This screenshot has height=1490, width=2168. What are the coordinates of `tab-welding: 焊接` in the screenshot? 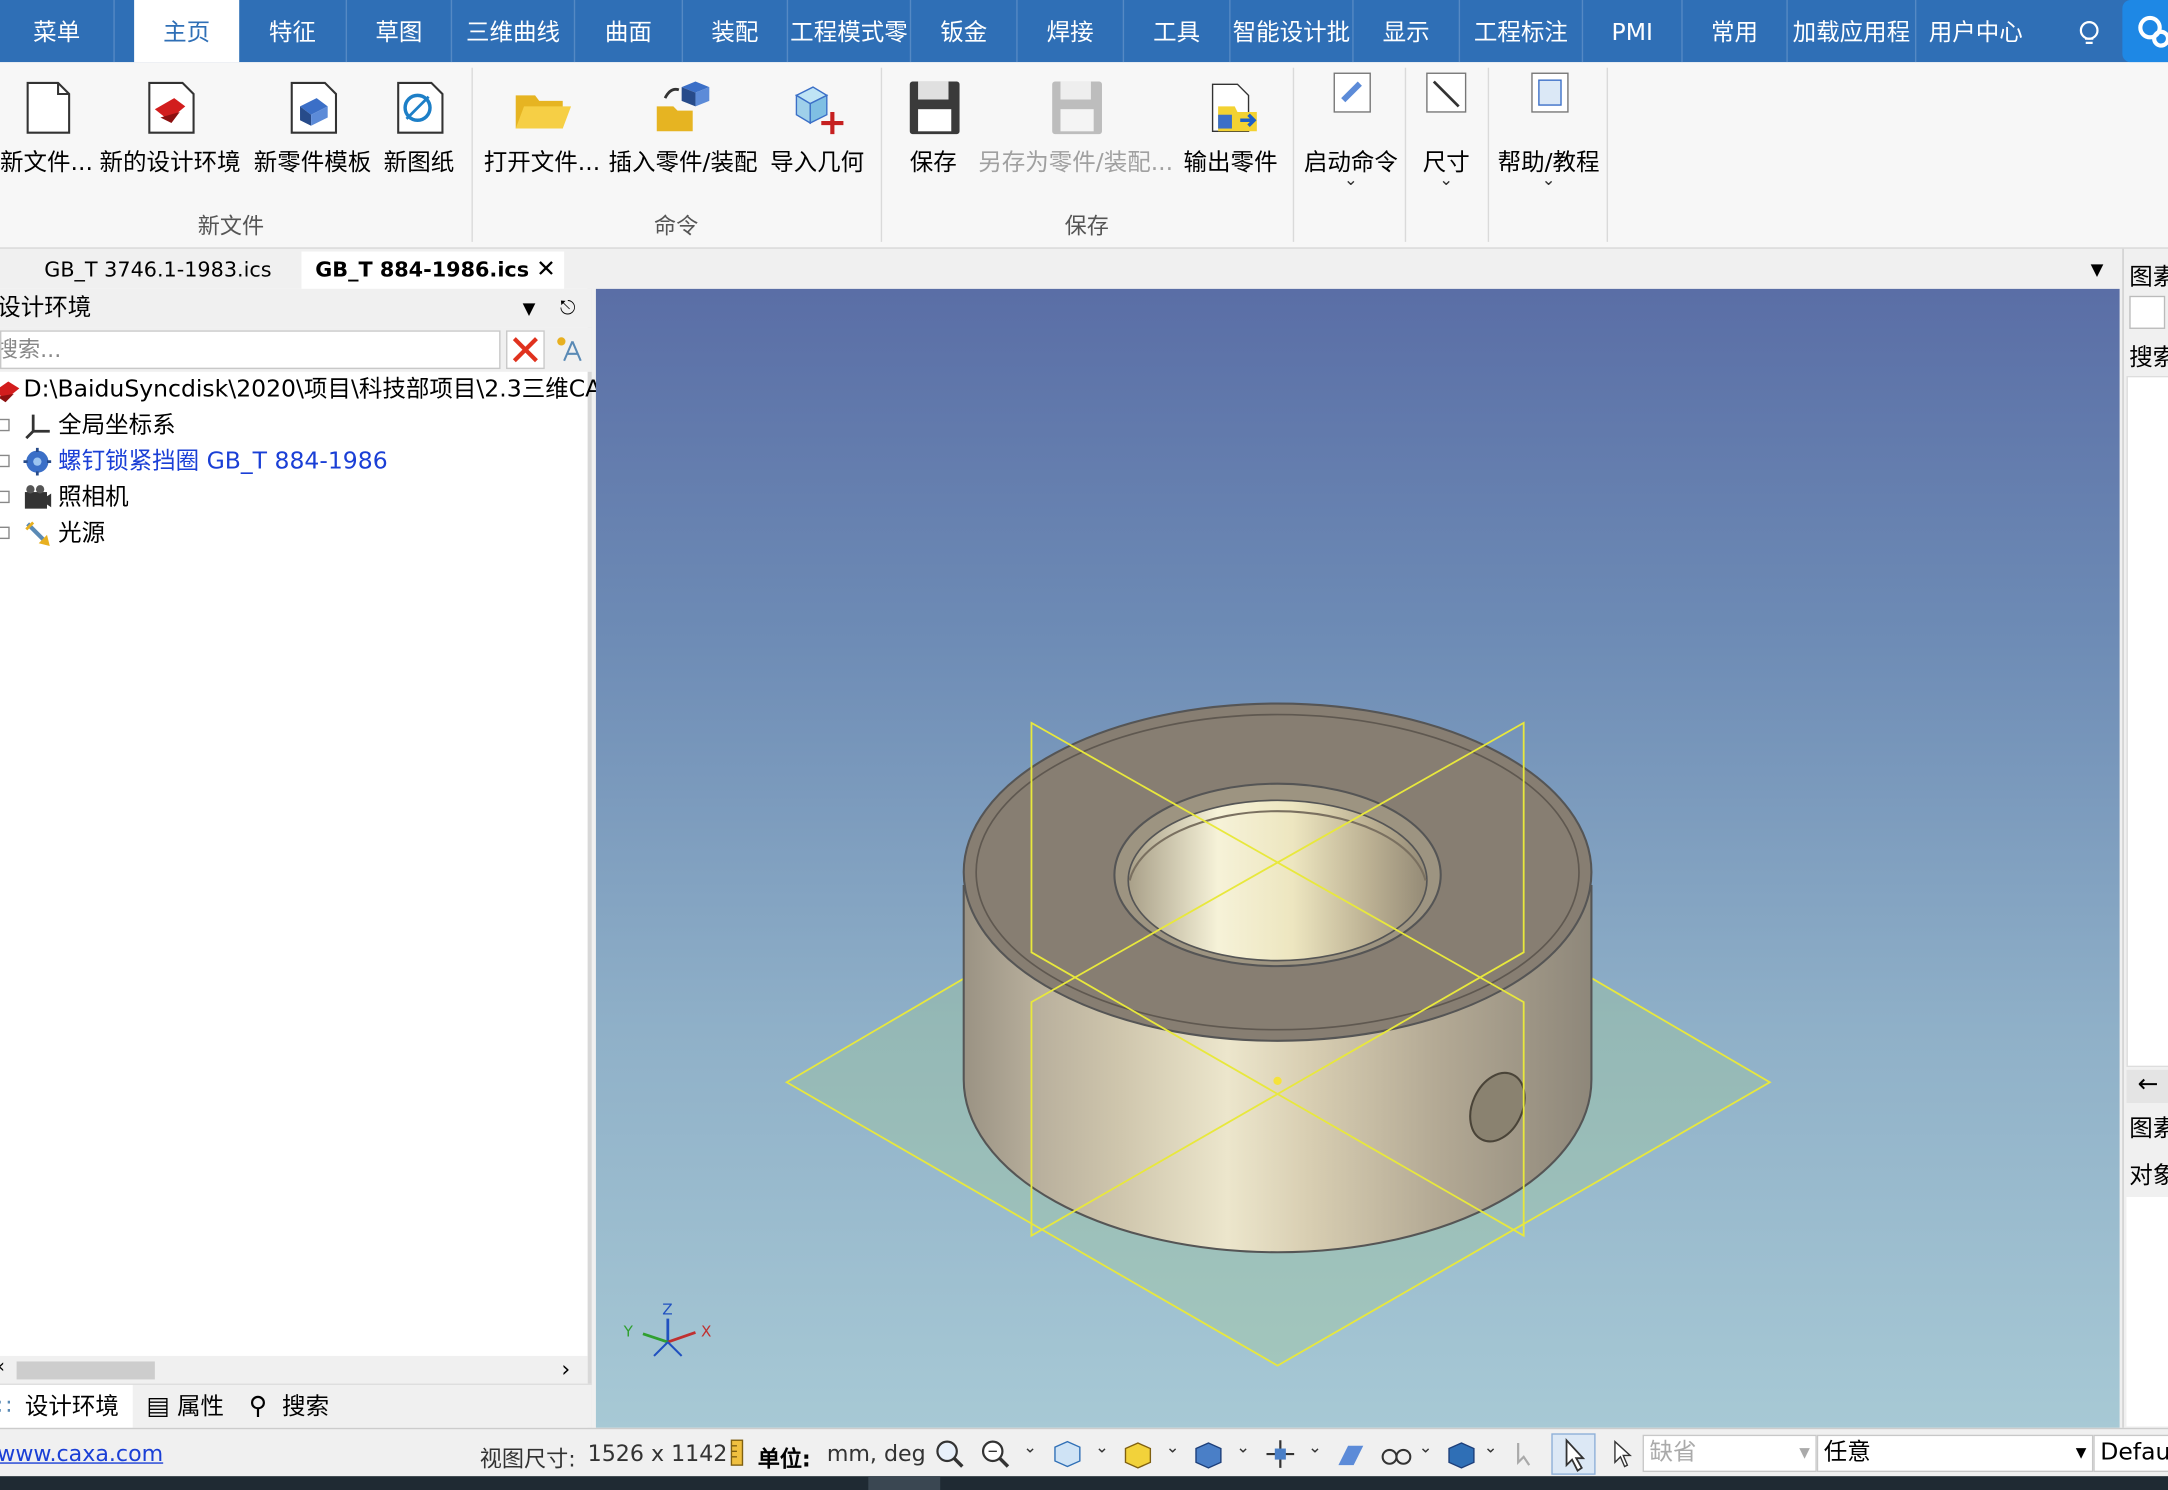 It's located at (1071, 31).